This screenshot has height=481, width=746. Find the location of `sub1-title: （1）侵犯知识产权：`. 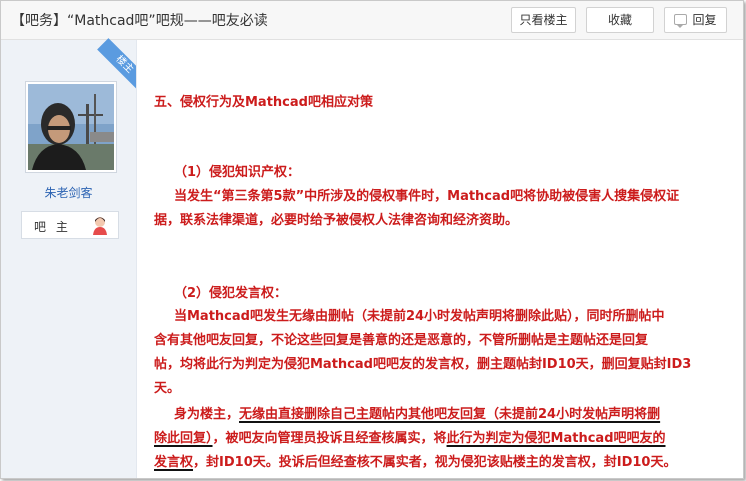

sub1-title: （1）侵犯知识产权： is located at coordinates (237, 172).